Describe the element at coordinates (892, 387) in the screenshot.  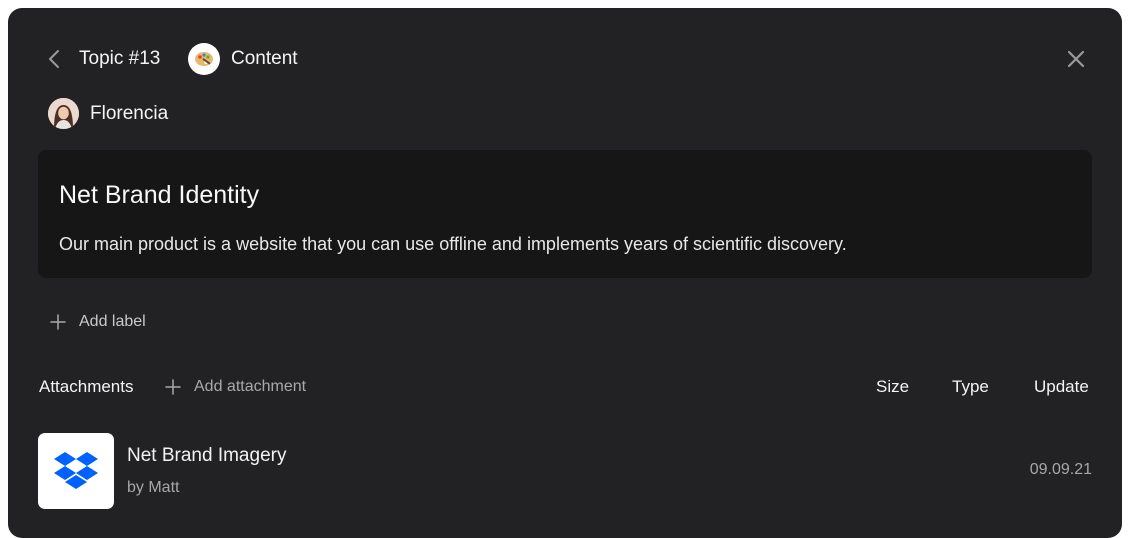
I see `column-size: Size` at that location.